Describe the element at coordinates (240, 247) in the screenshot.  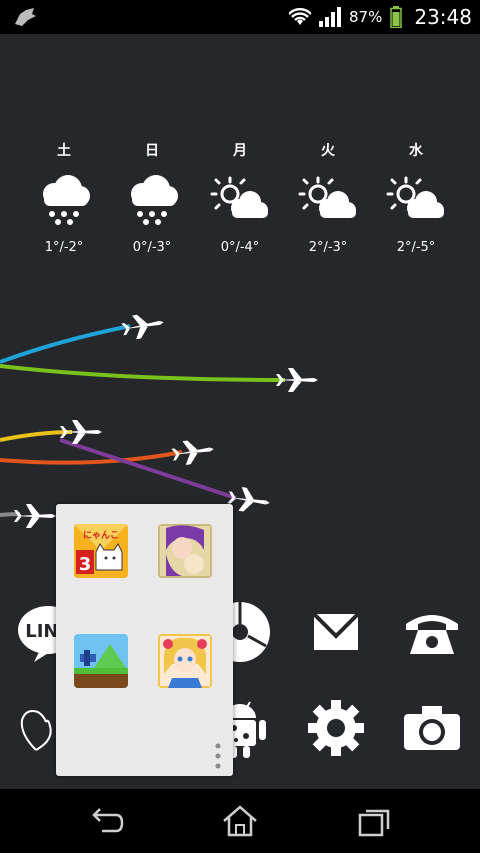
I see `weather-temp: 0°/-4°` at that location.